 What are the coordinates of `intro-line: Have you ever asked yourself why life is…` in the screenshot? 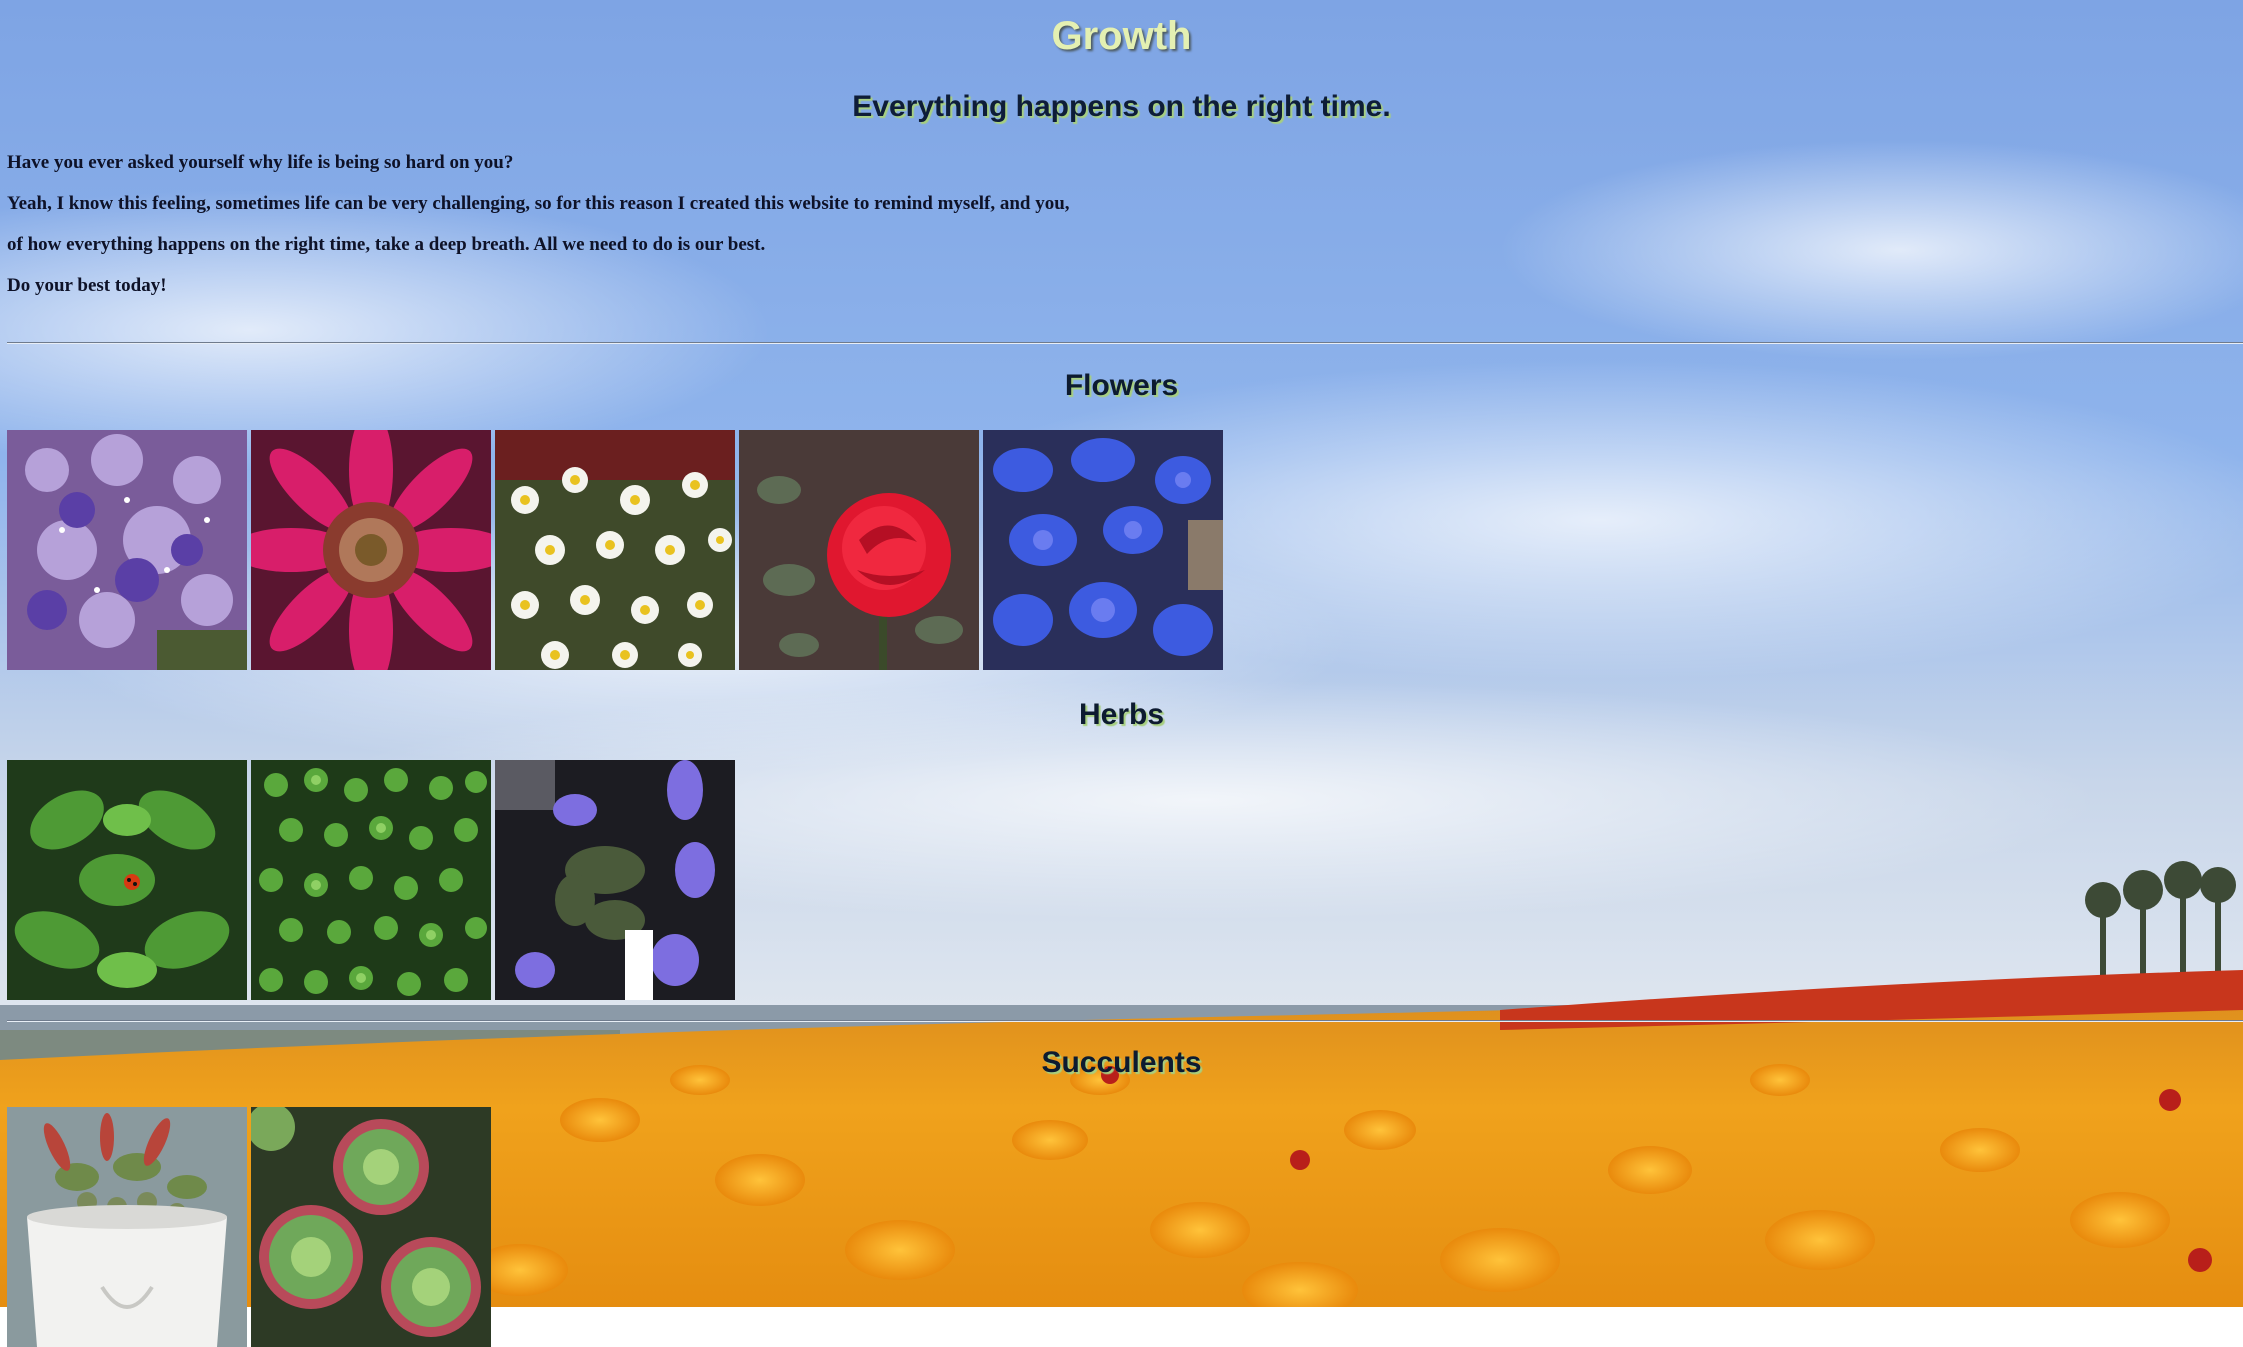 It's located at (260, 162).